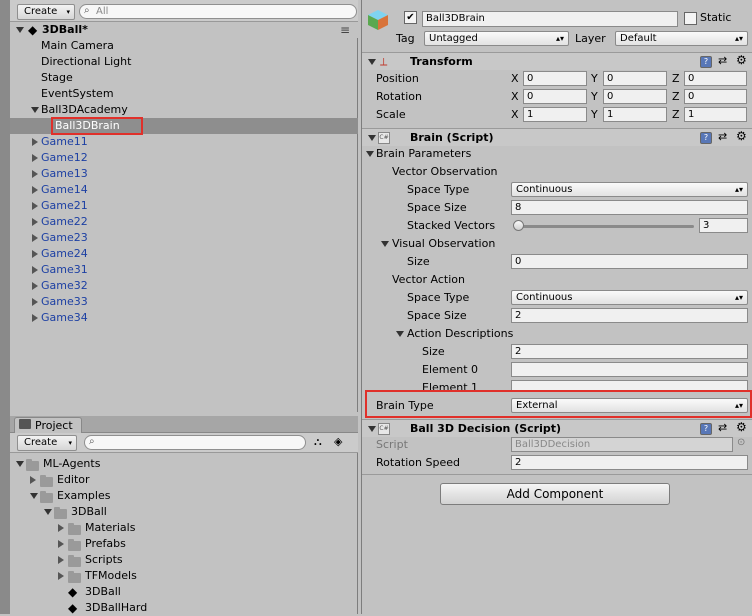 The height and width of the screenshot is (616, 752). Describe the element at coordinates (629, 351) in the screenshot. I see `action-desc-size-field: 2` at that location.